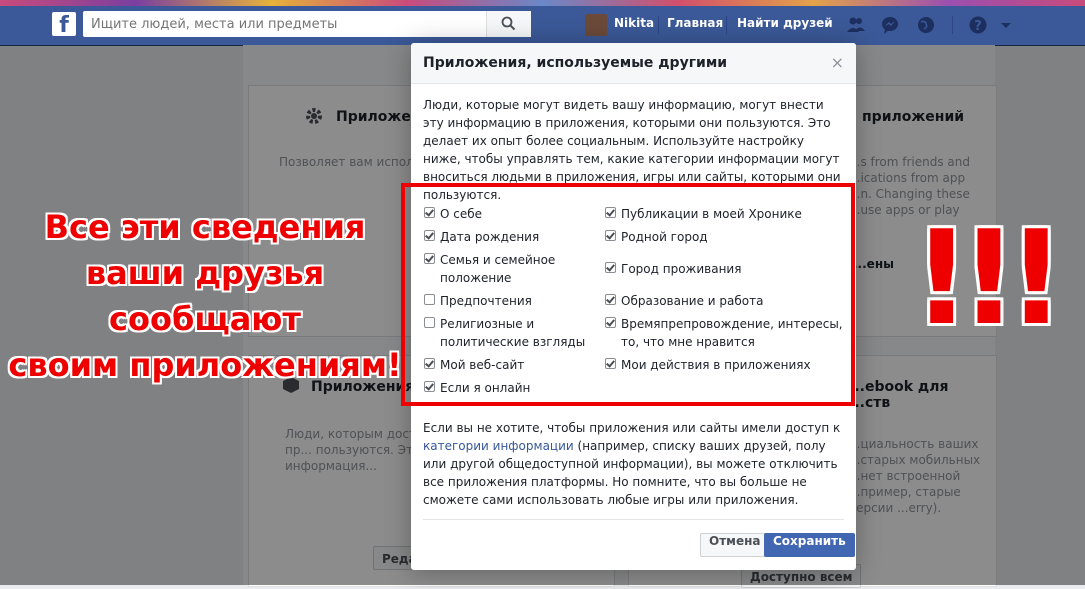  I want to click on caption-line: ваши друзья сообщают, so click(205, 296).